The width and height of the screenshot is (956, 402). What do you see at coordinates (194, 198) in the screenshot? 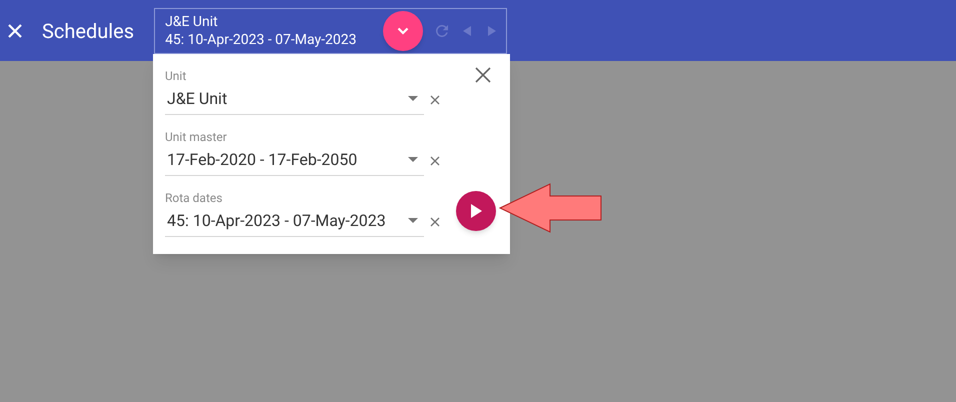
I see `field-label: Rota dates` at bounding box center [194, 198].